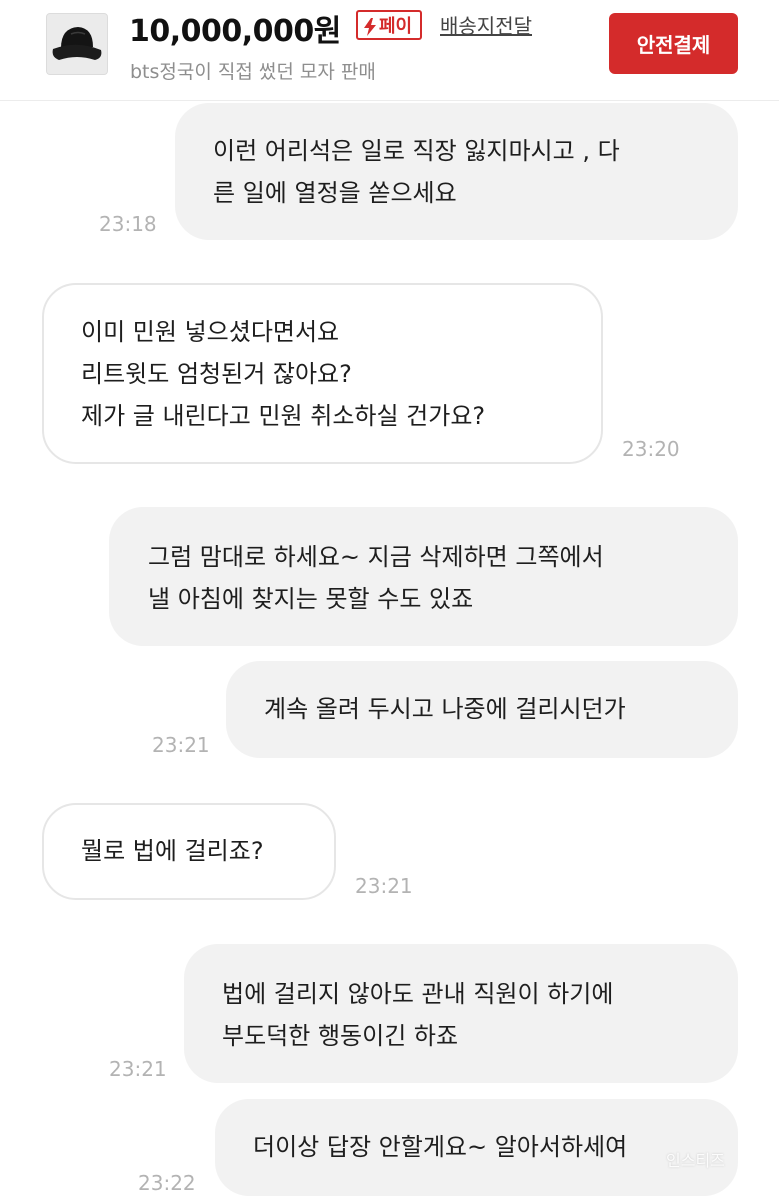 Image resolution: width=779 pixels, height=1200 pixels. I want to click on message-bubble-sent: 계속 올려 두시고 나중에 걸리시던가, so click(482, 709).